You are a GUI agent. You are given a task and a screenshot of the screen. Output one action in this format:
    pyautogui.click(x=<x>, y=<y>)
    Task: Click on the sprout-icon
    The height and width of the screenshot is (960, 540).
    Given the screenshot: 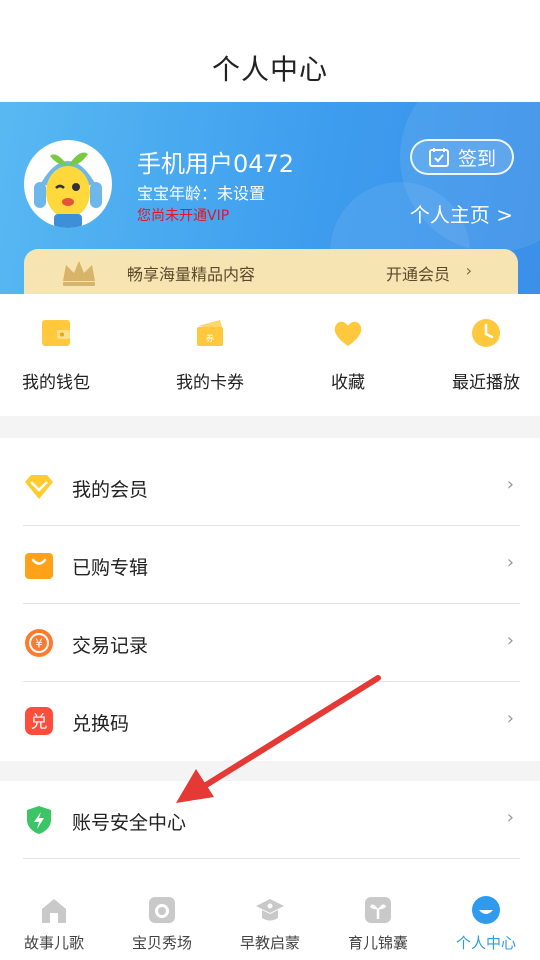 What is the action you would take?
    pyautogui.click(x=378, y=910)
    